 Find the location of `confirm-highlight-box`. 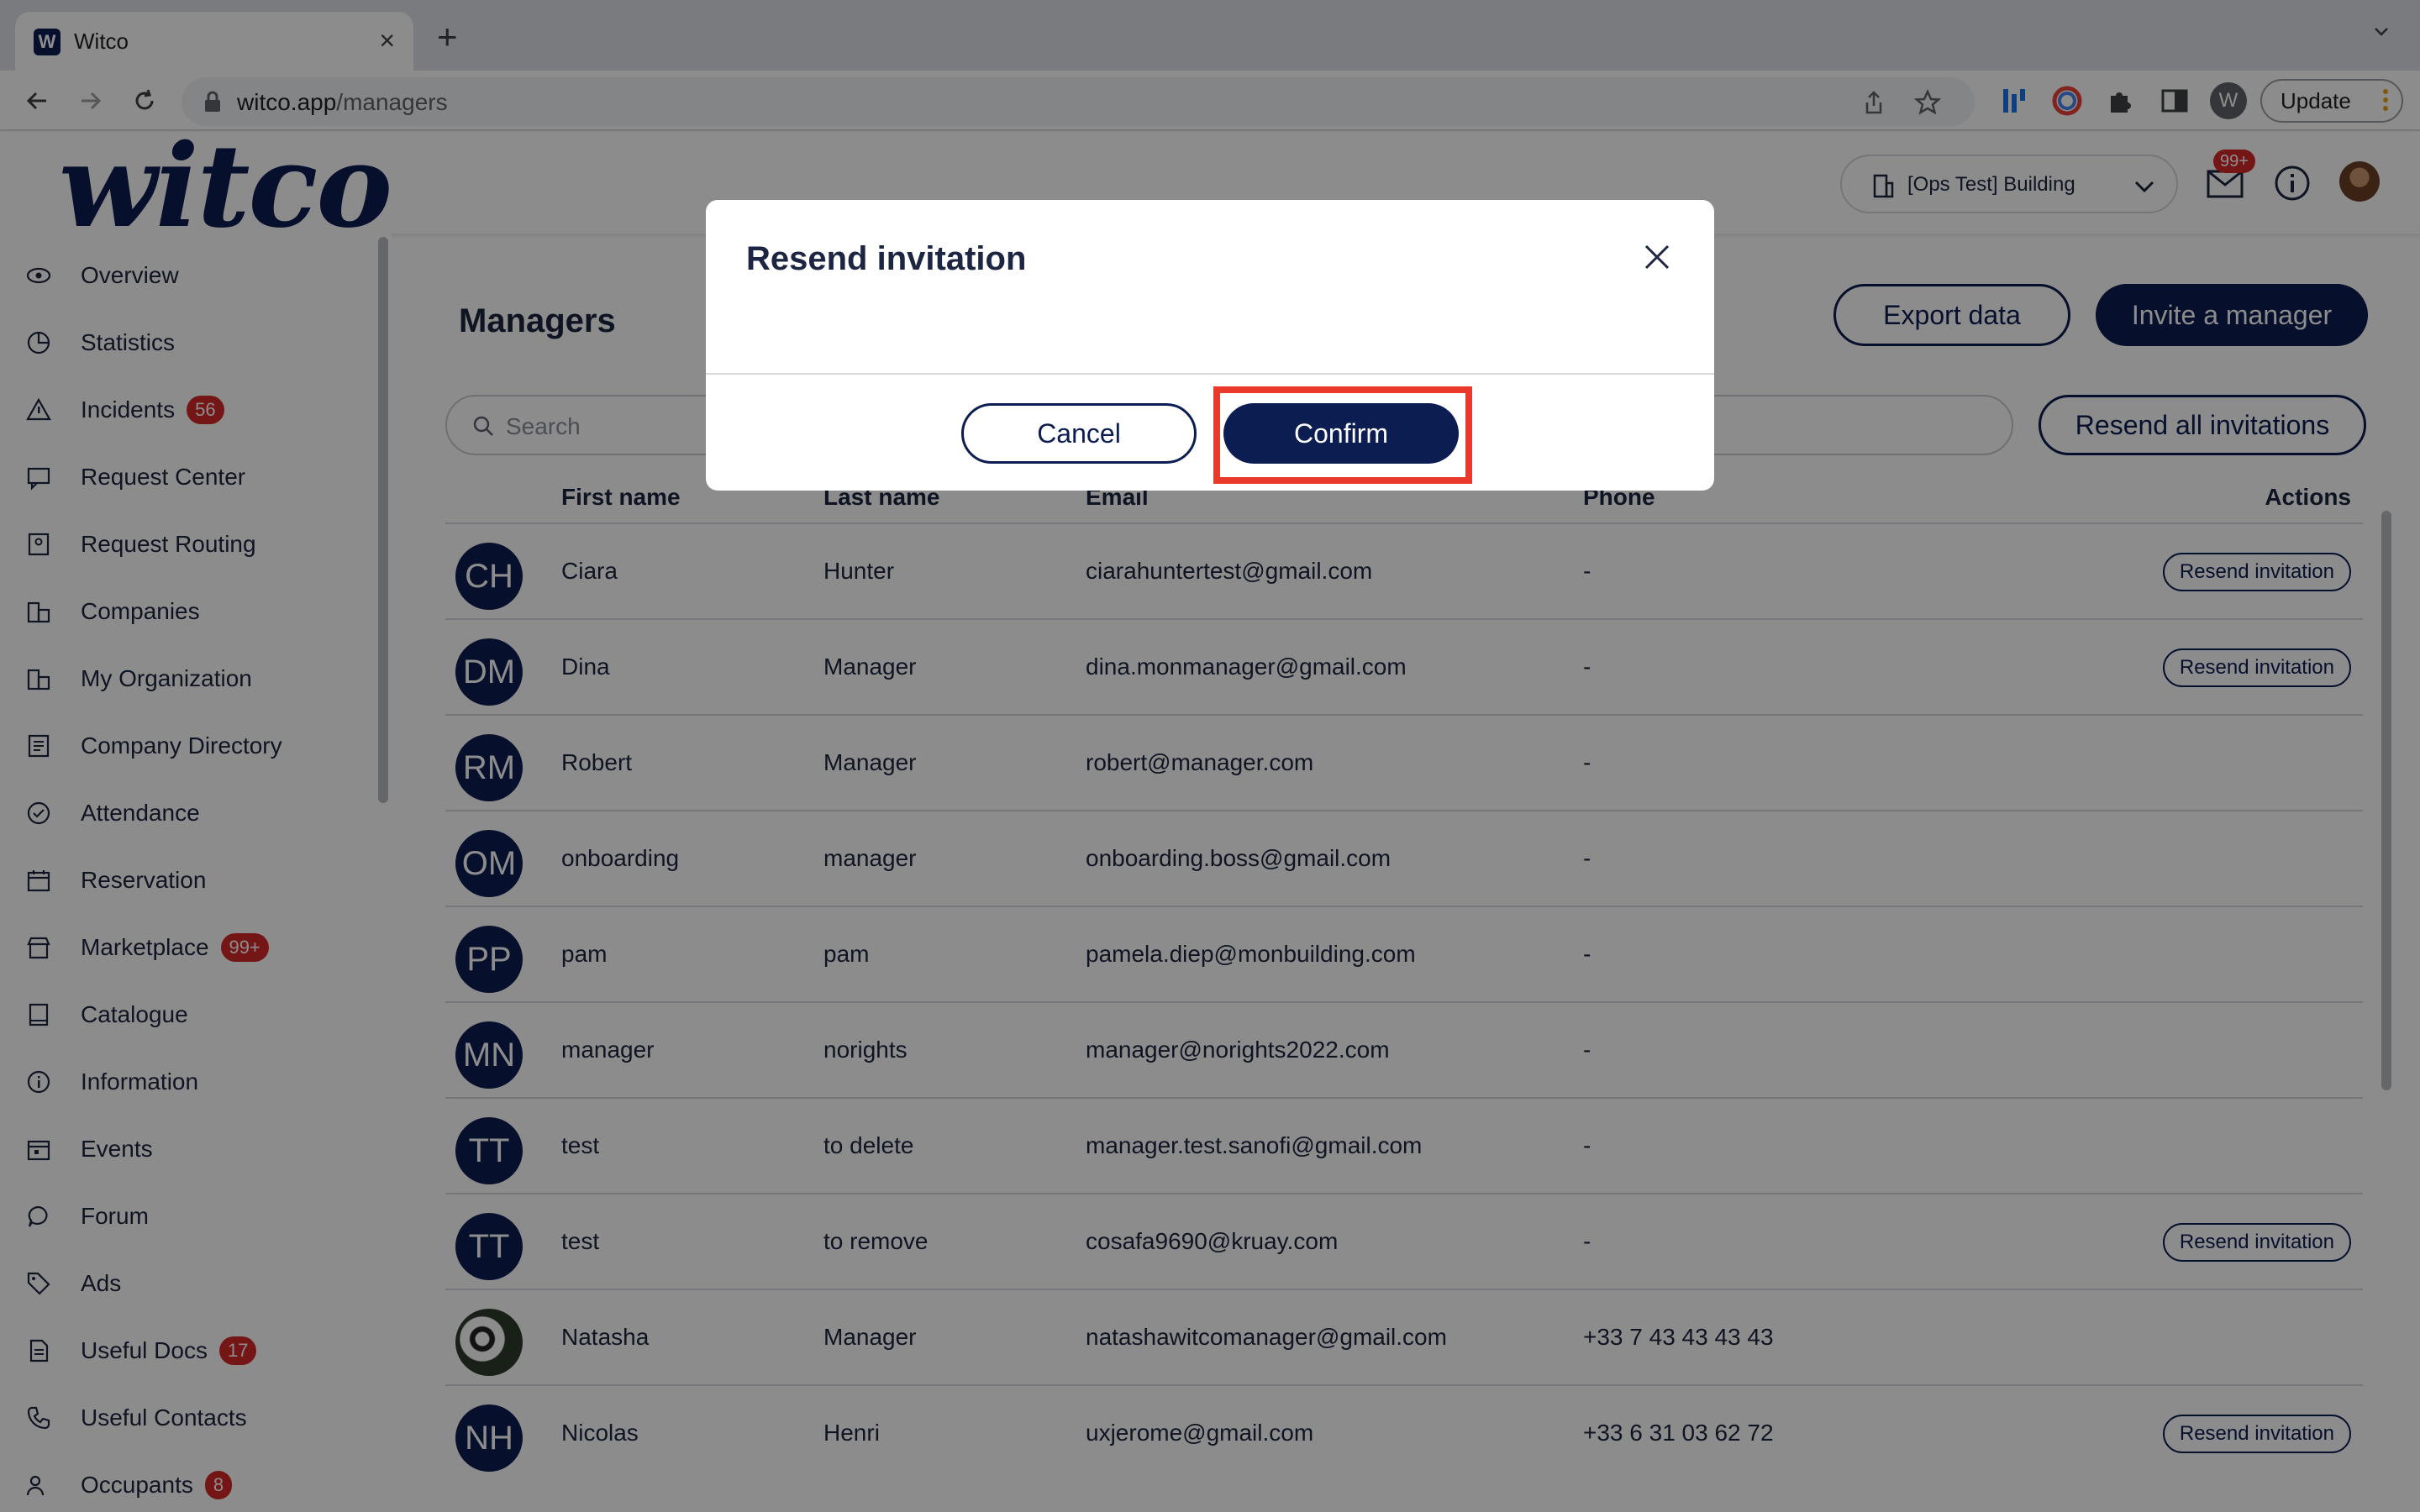

confirm-highlight-box is located at coordinates (1343, 435).